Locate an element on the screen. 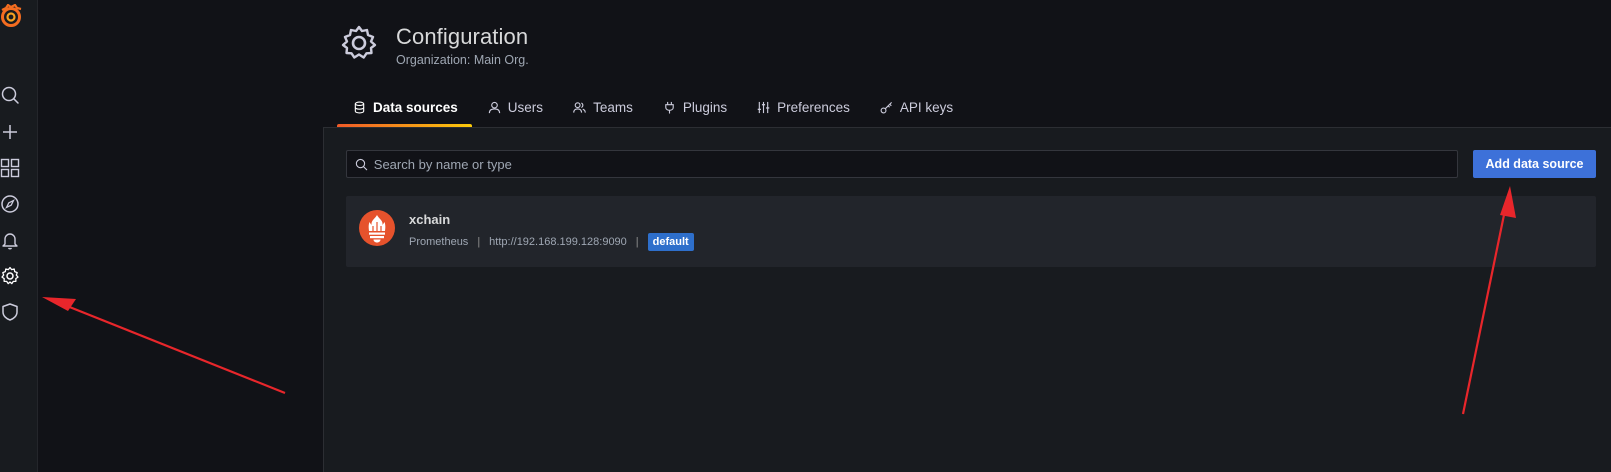 The width and height of the screenshot is (1611, 472). tab-teams: Teams is located at coordinates (602, 110).